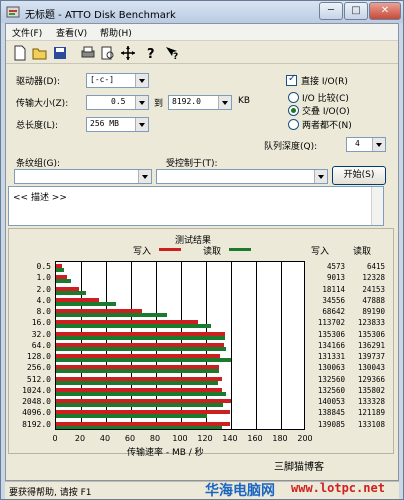 This screenshot has height=500, width=404. What do you see at coordinates (356, 11) in the screenshot?
I see `maximize-button: □` at bounding box center [356, 11].